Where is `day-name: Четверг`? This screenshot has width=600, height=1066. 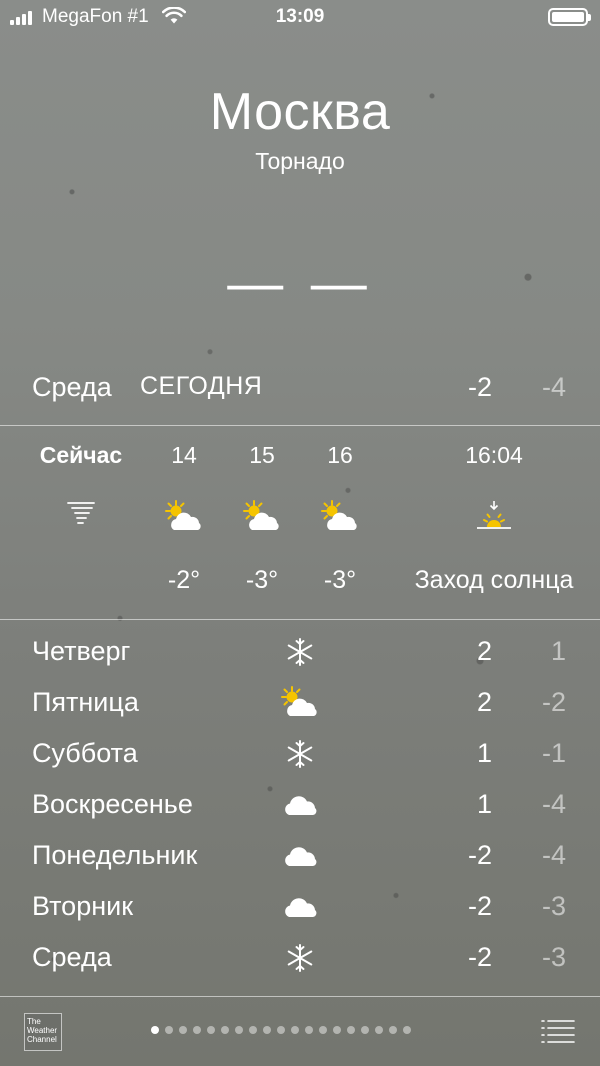
day-name: Четверг is located at coordinates (81, 651).